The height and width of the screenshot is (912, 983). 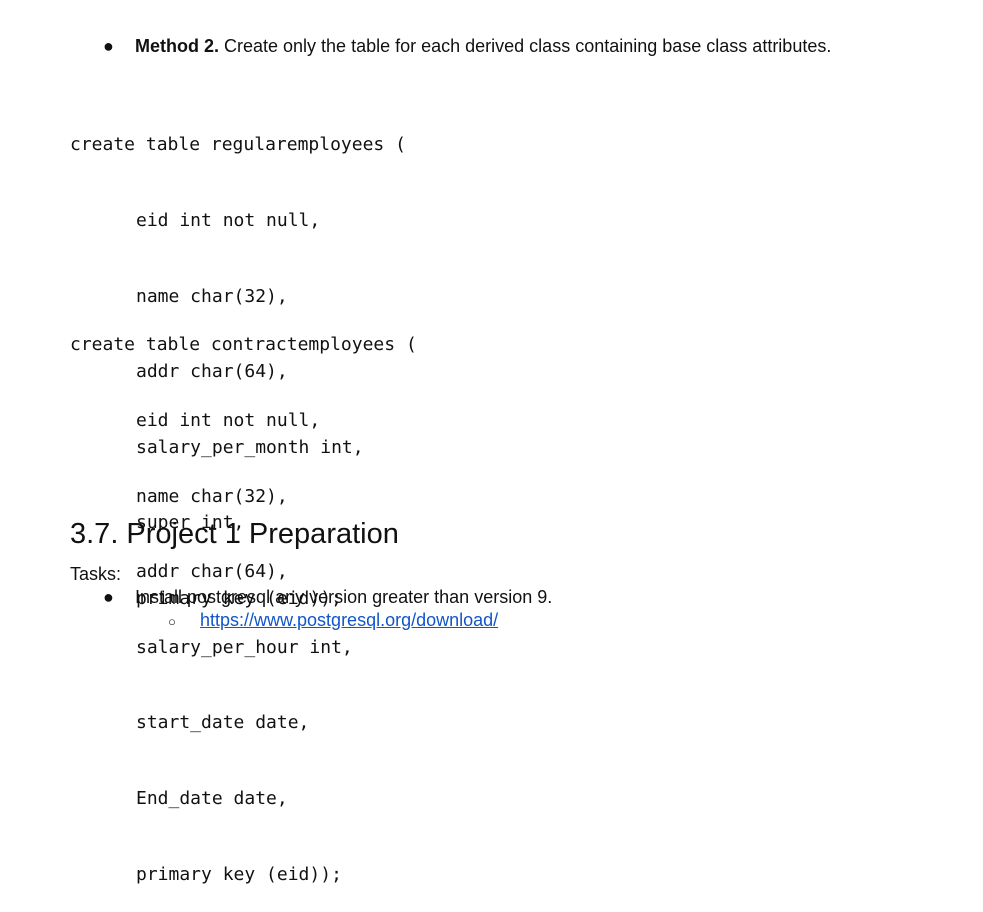 I want to click on code-line: salary_per_hour int,, so click(x=244, y=647).